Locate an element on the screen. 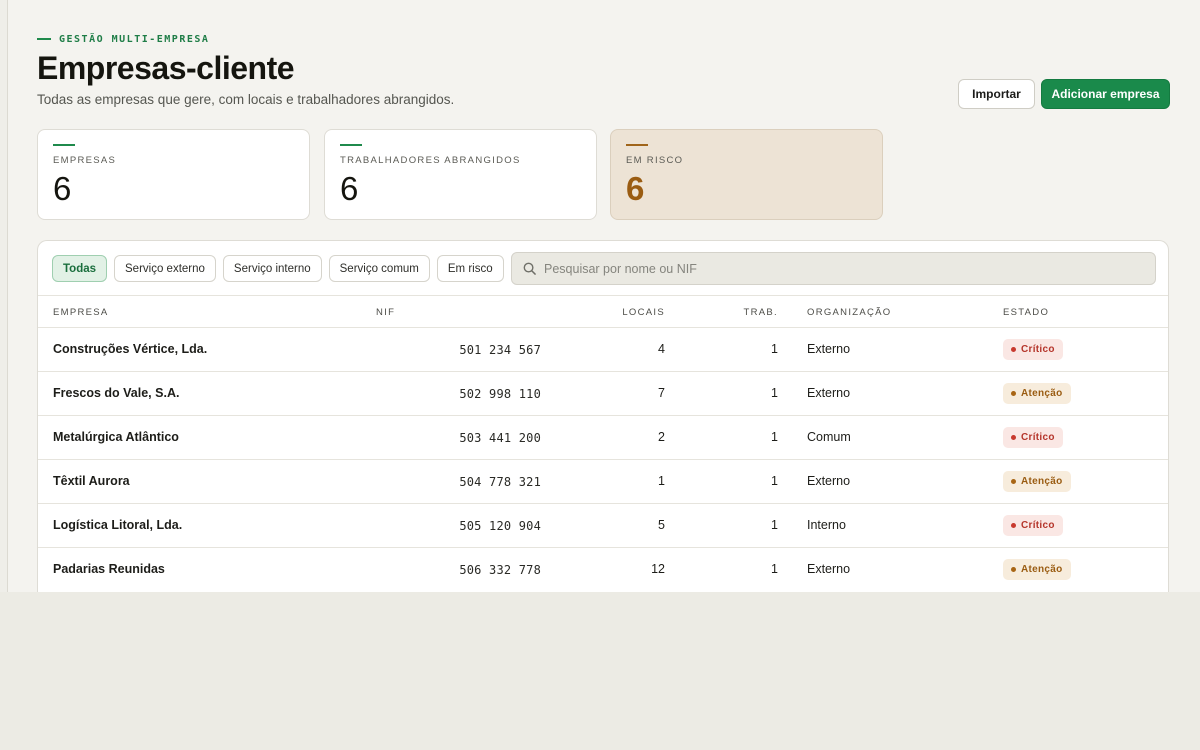 Image resolution: width=1200 pixels, height=750 pixels. cell-nif: 505 120 904 is located at coordinates (500, 526).